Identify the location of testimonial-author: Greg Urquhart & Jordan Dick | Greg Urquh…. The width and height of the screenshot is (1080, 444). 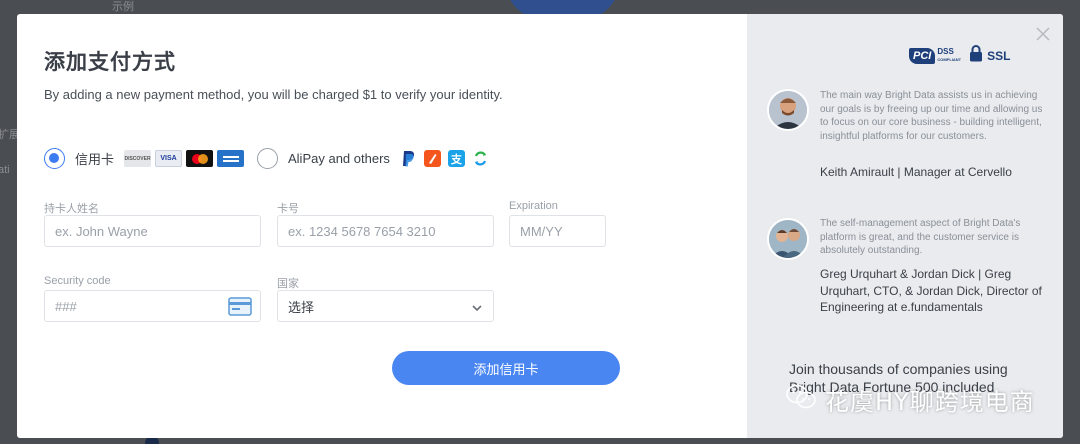
(931, 290).